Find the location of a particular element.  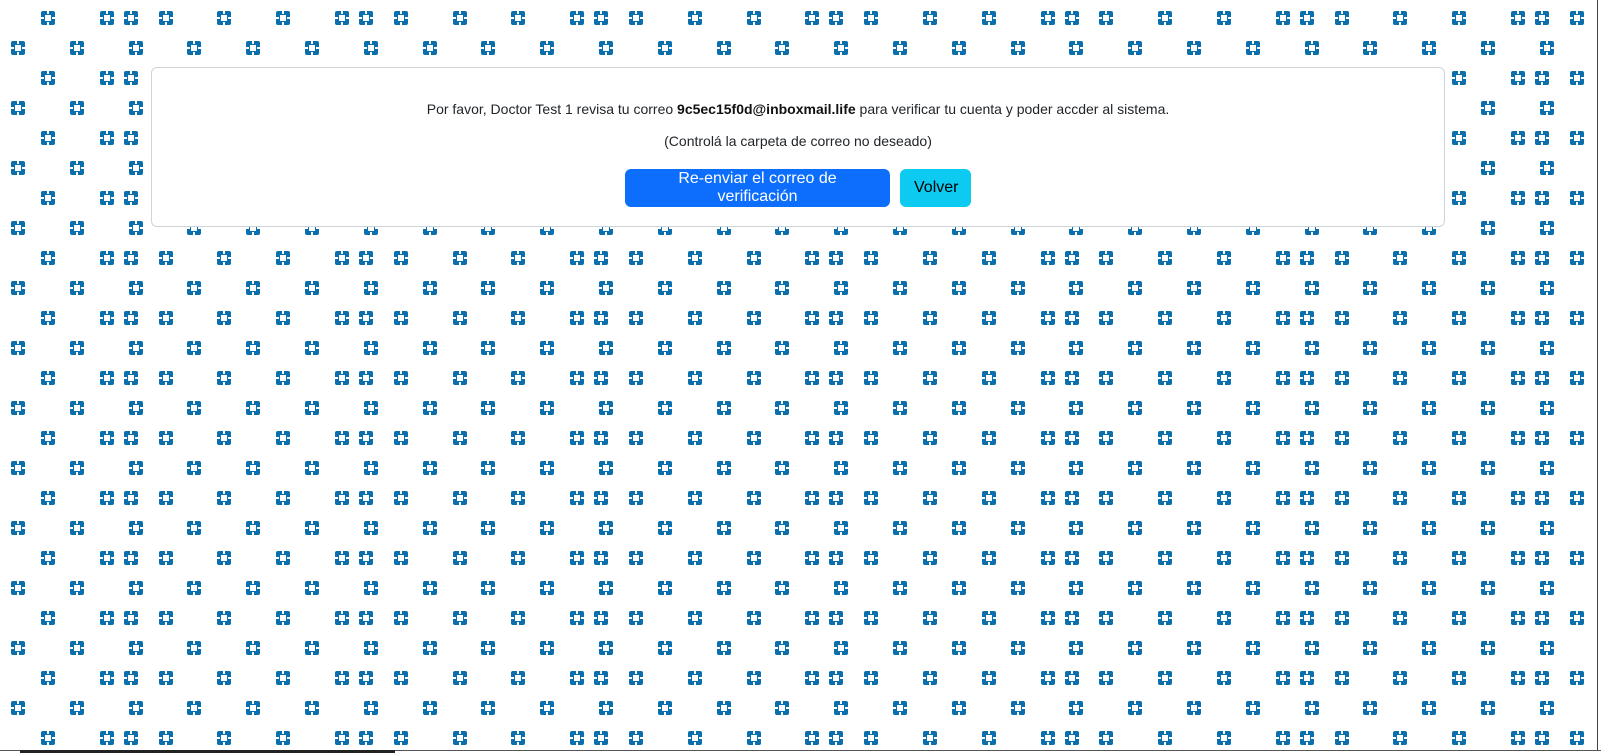

email-address: 9c5ec15f0d@inboxmail.life is located at coordinates (766, 109).